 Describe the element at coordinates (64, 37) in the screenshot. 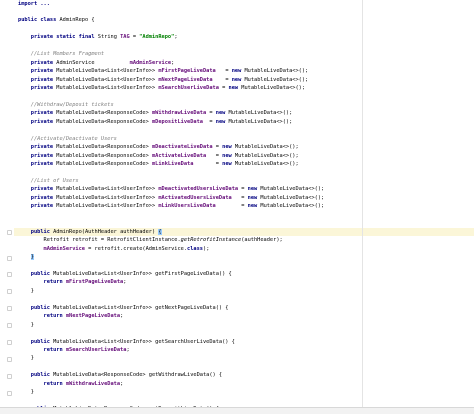

I see `code-token: private static final` at that location.